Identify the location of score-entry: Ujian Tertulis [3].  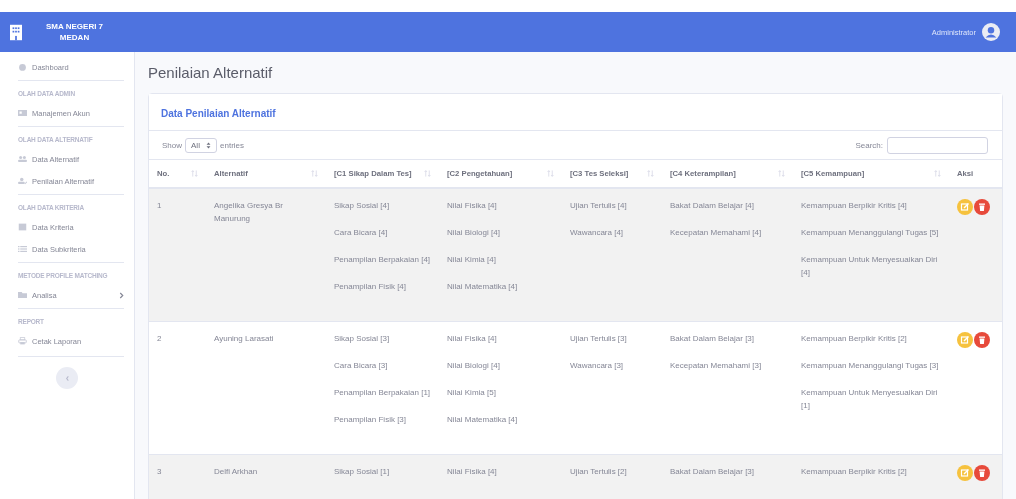
(599, 339).